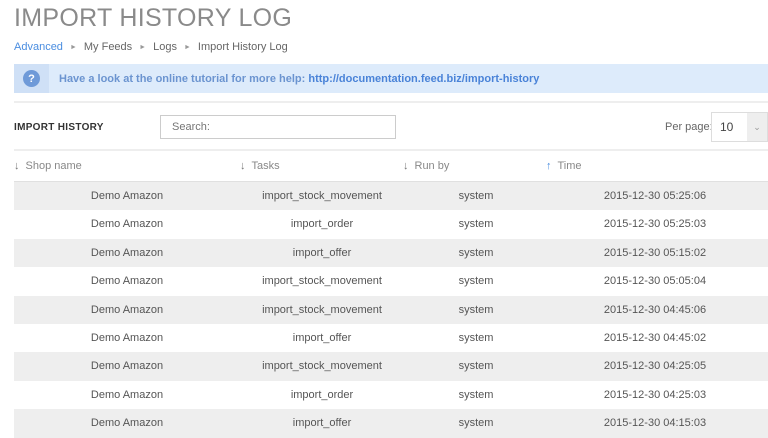  Describe the element at coordinates (655, 252) in the screenshot. I see `time-cell: 2015-12-30 05:15:02` at that location.